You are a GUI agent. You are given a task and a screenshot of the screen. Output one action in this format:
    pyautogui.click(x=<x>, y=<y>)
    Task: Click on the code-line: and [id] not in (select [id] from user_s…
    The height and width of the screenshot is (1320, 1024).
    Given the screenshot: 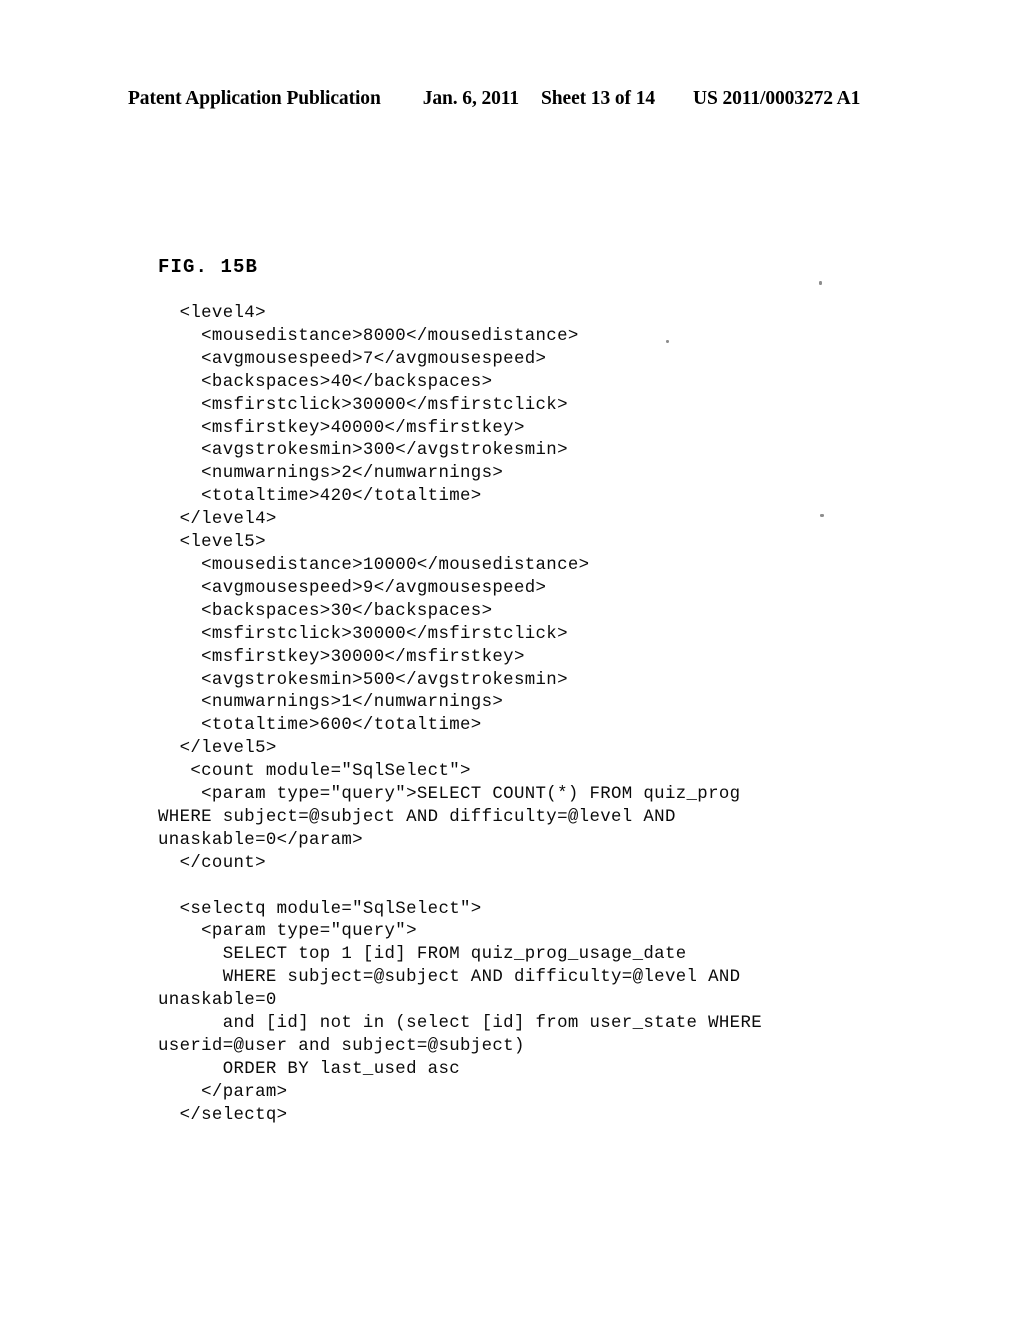 What is the action you would take?
    pyautogui.click(x=460, y=1024)
    